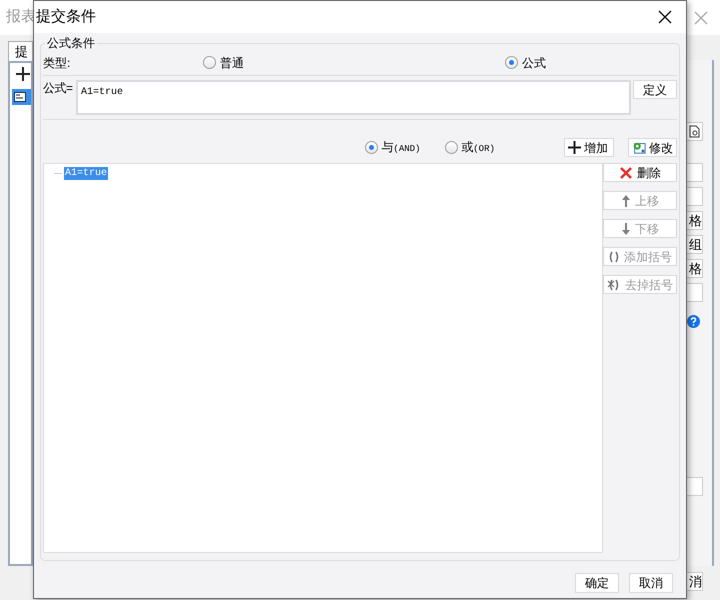  I want to click on edit-button: 修改, so click(652, 147).